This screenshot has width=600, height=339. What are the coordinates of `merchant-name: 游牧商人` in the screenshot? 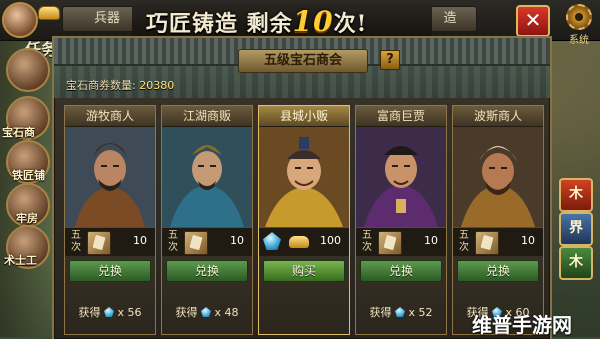 It's located at (110, 116).